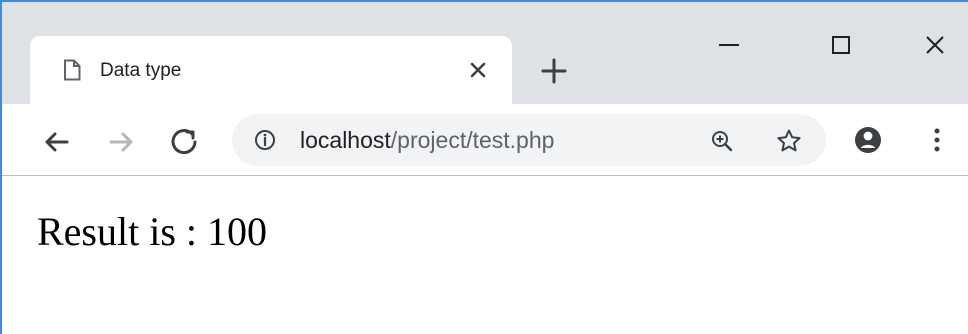  What do you see at coordinates (868, 140) in the screenshot?
I see `account-icon` at bounding box center [868, 140].